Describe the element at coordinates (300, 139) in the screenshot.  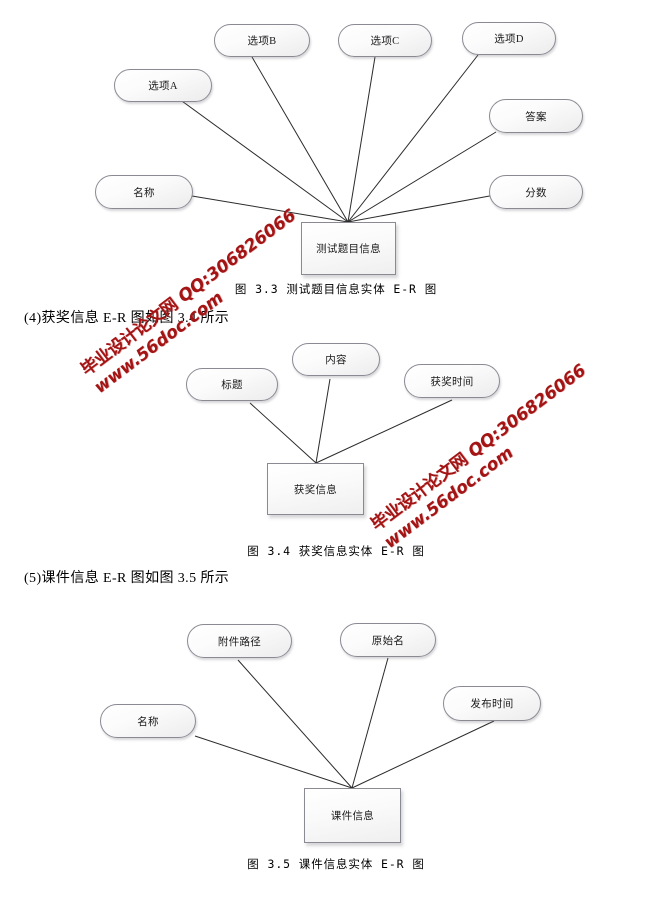
I see `link-optB` at that location.